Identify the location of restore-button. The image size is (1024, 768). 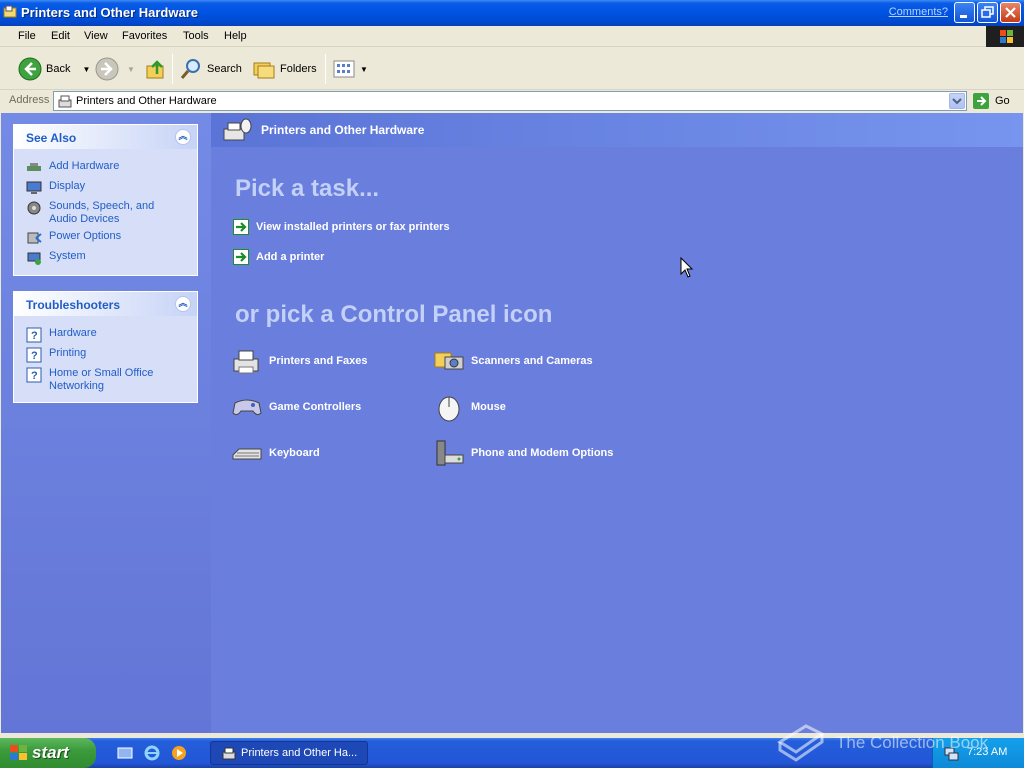
(987, 12).